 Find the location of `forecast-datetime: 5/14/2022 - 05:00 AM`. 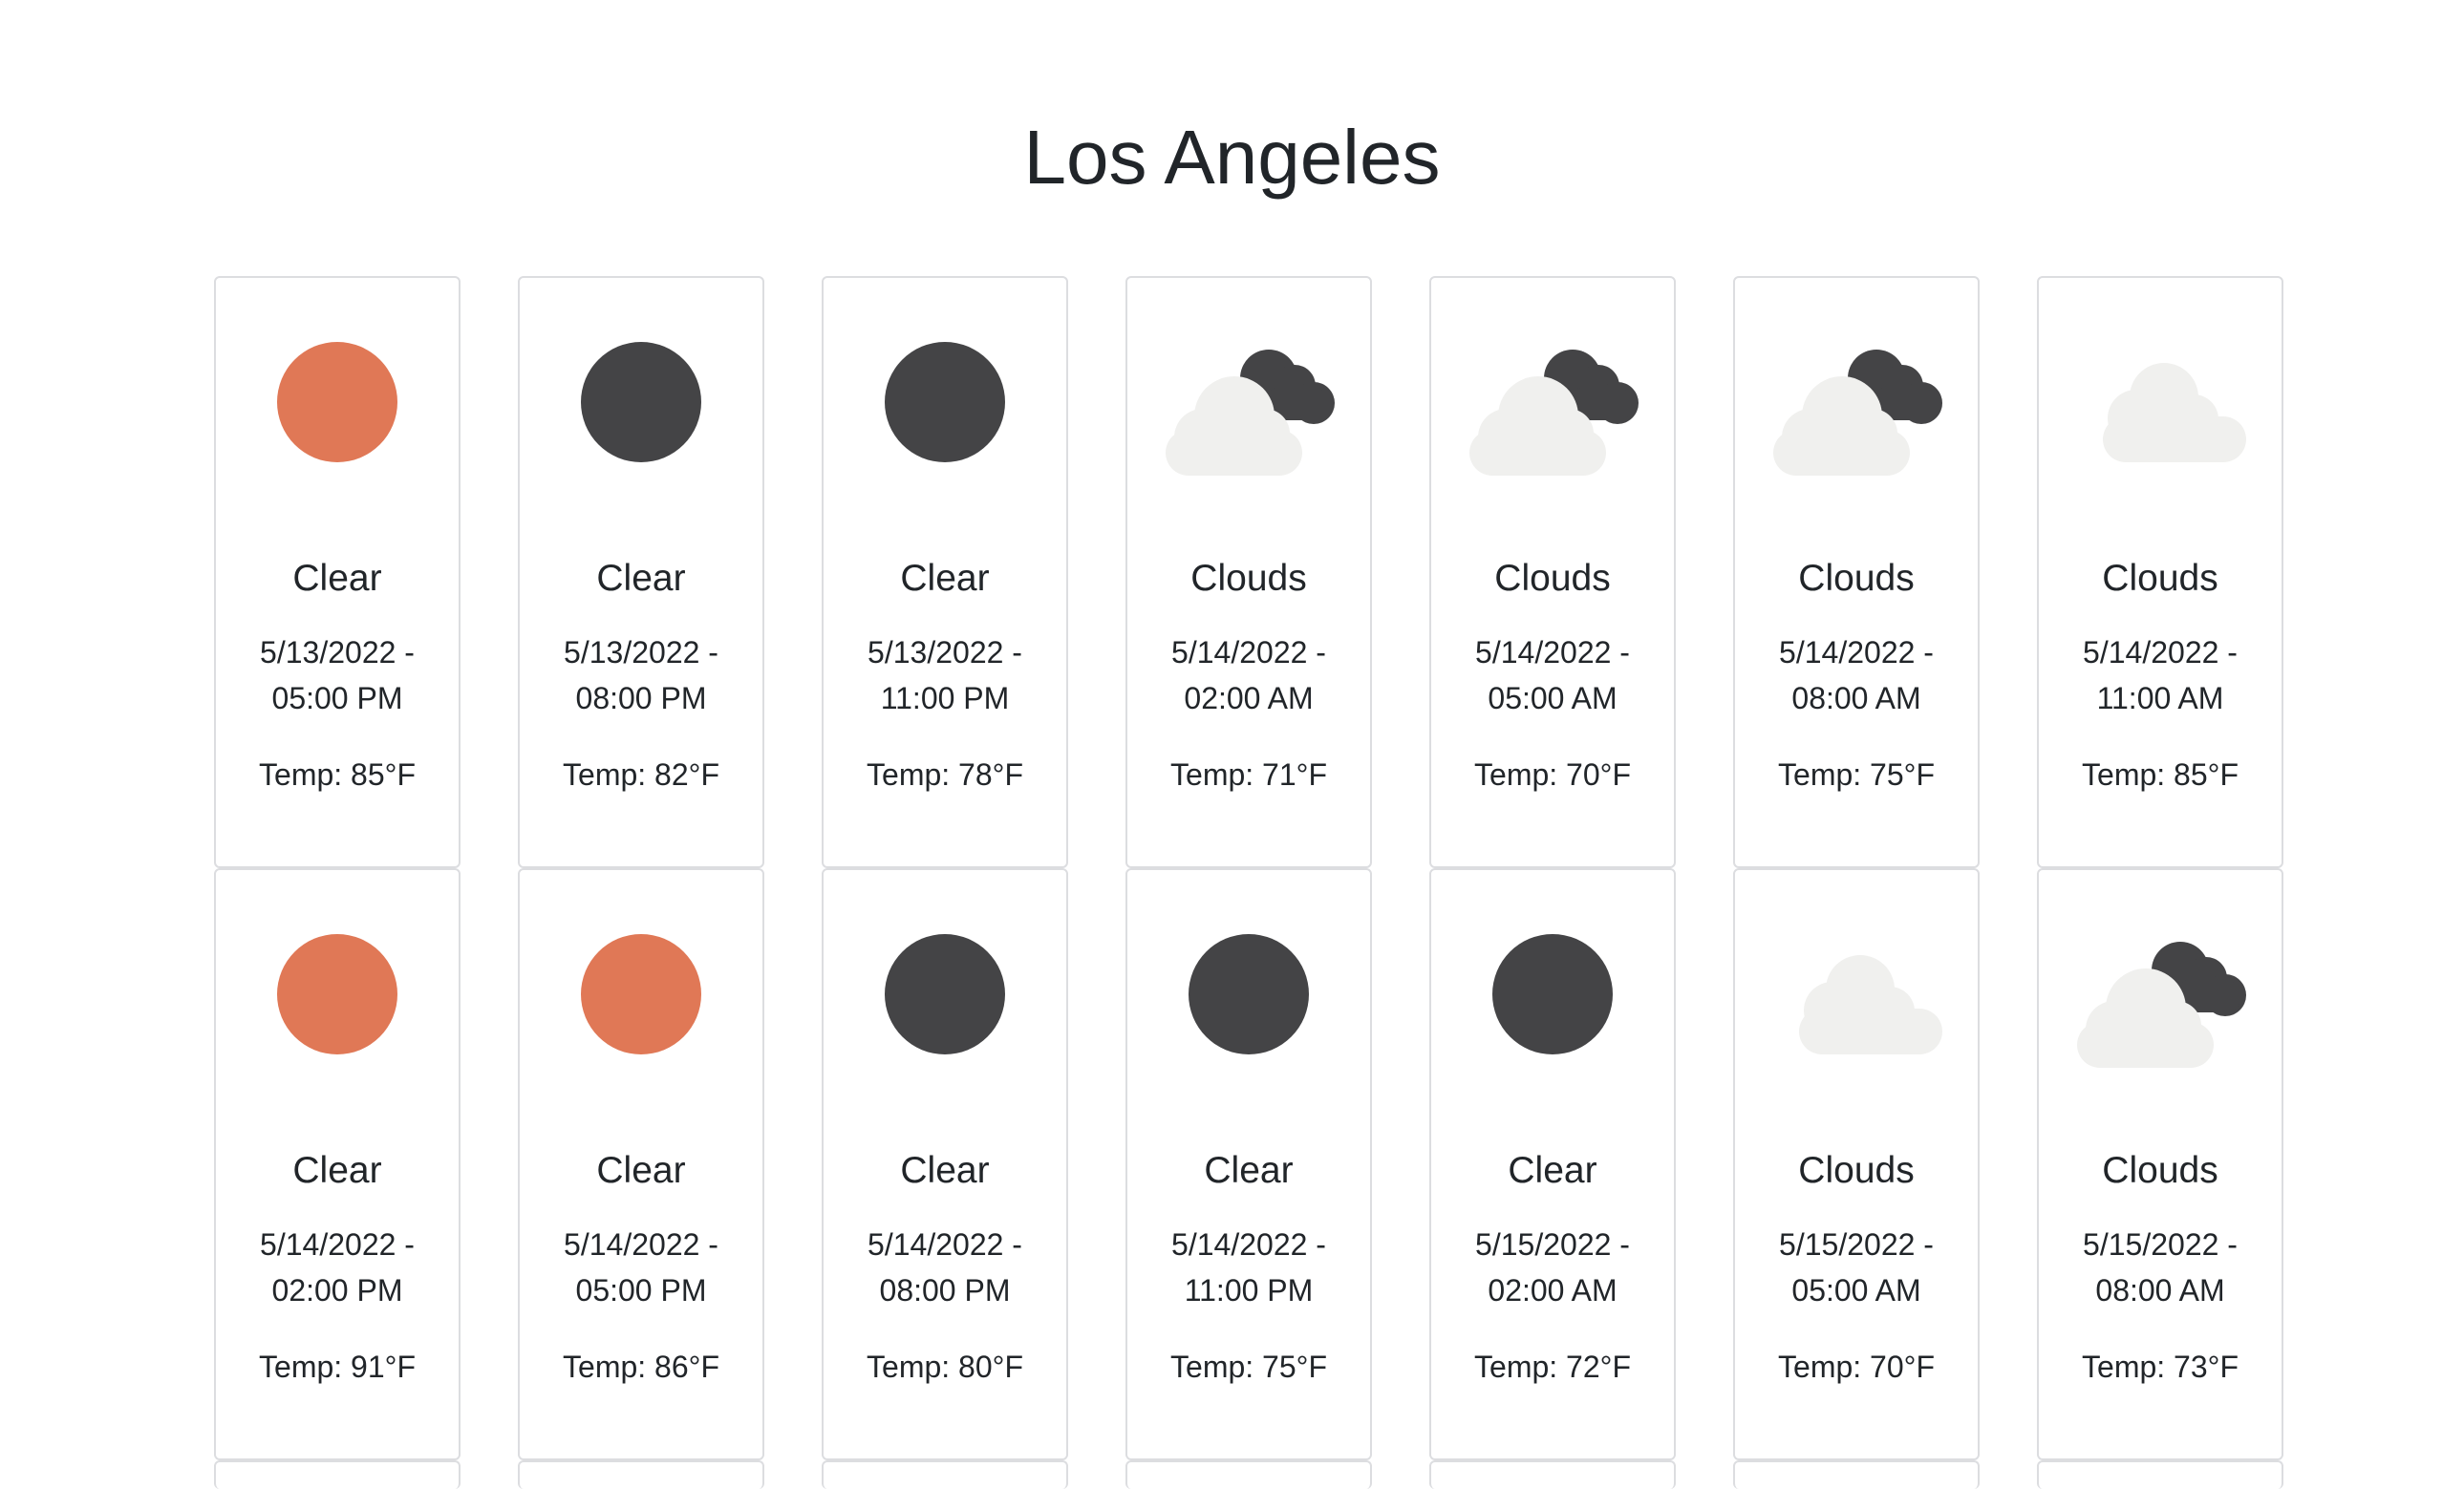

forecast-datetime: 5/14/2022 - 05:00 AM is located at coordinates (1552, 675).